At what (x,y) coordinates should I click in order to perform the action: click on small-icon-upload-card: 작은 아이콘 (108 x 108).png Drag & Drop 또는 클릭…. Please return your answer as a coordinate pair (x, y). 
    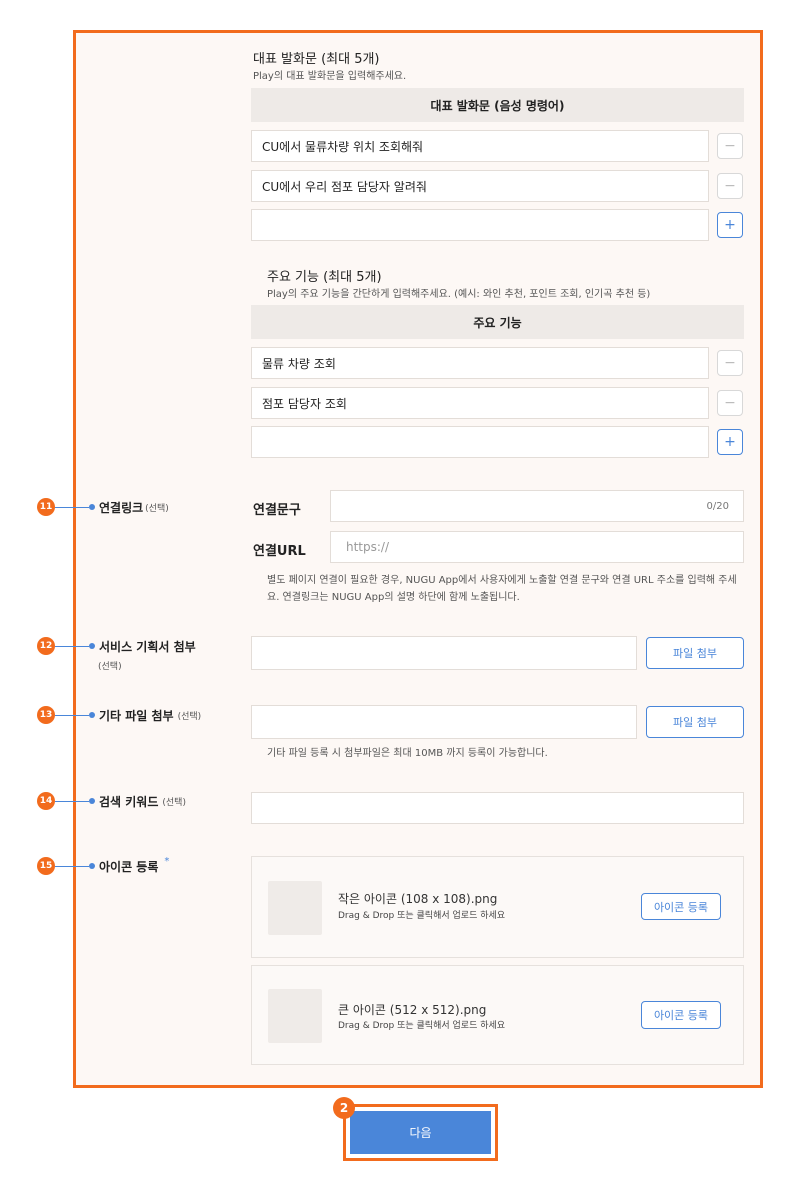
    Looking at the image, I should click on (497, 907).